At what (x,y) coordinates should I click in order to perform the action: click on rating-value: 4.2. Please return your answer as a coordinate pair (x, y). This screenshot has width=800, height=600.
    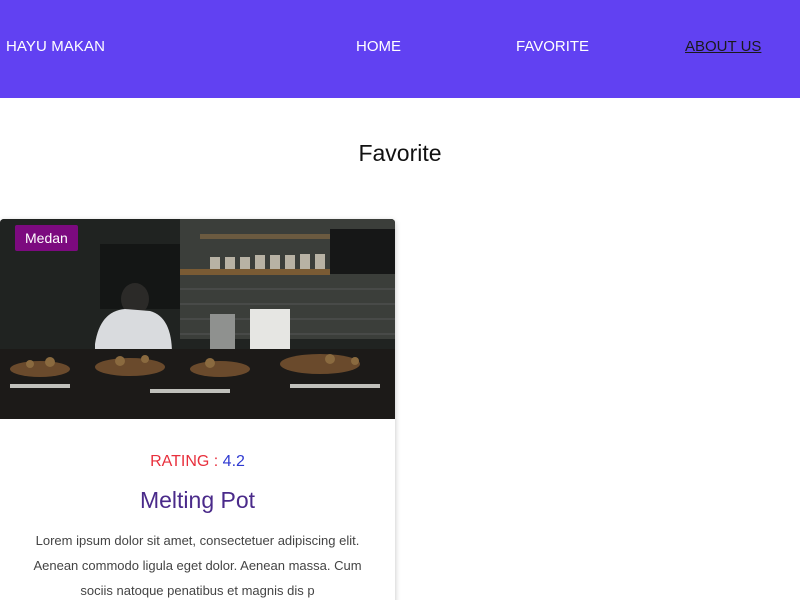
    Looking at the image, I should click on (233, 461).